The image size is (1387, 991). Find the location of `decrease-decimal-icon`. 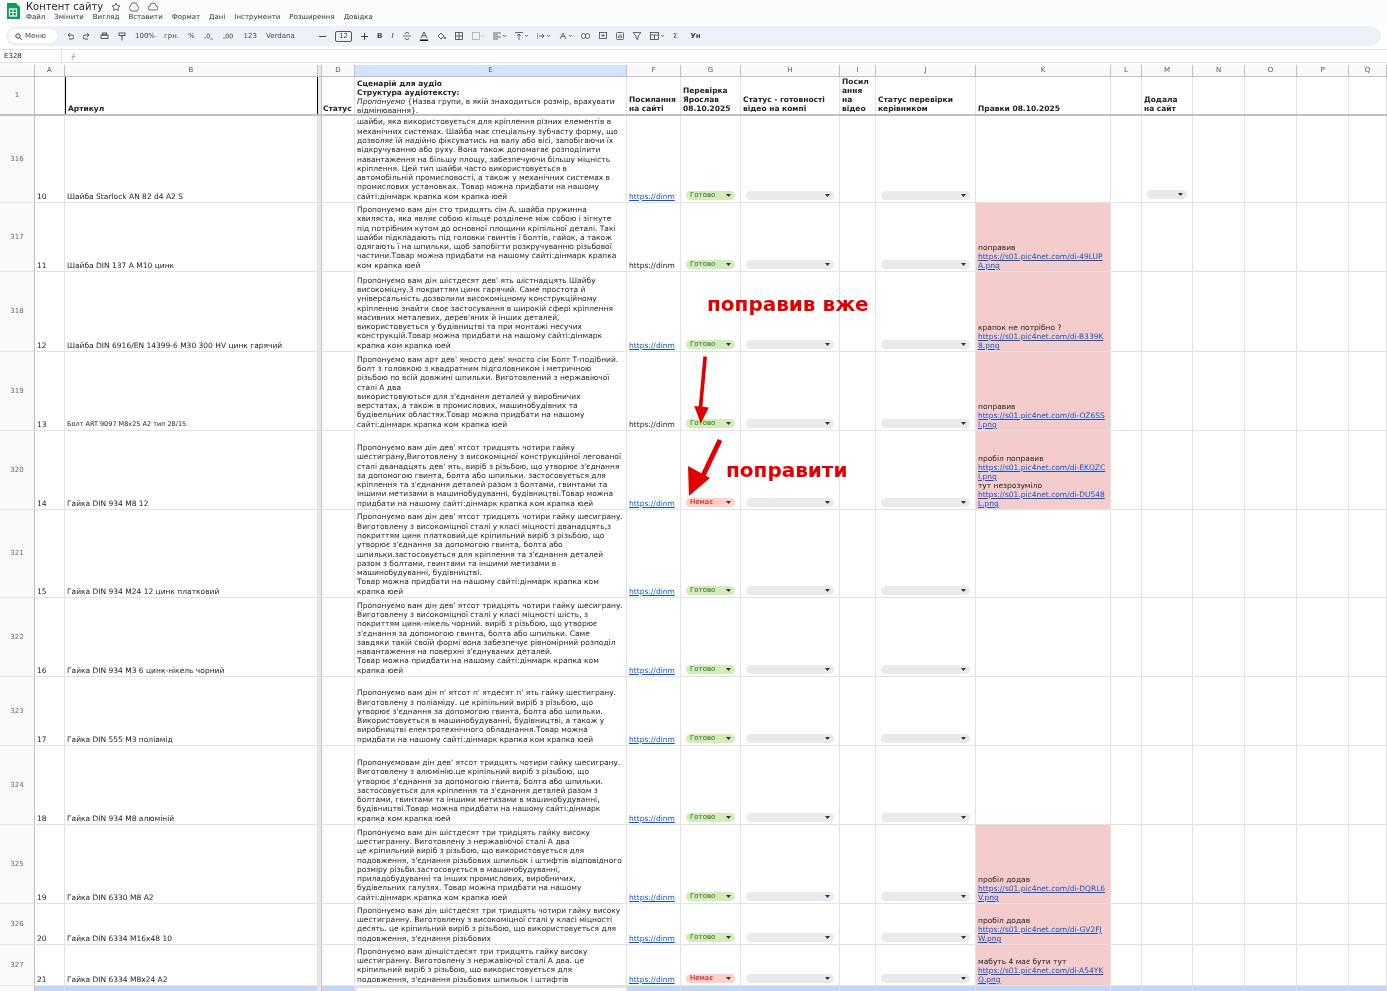

decrease-decimal-icon is located at coordinates (208, 36).